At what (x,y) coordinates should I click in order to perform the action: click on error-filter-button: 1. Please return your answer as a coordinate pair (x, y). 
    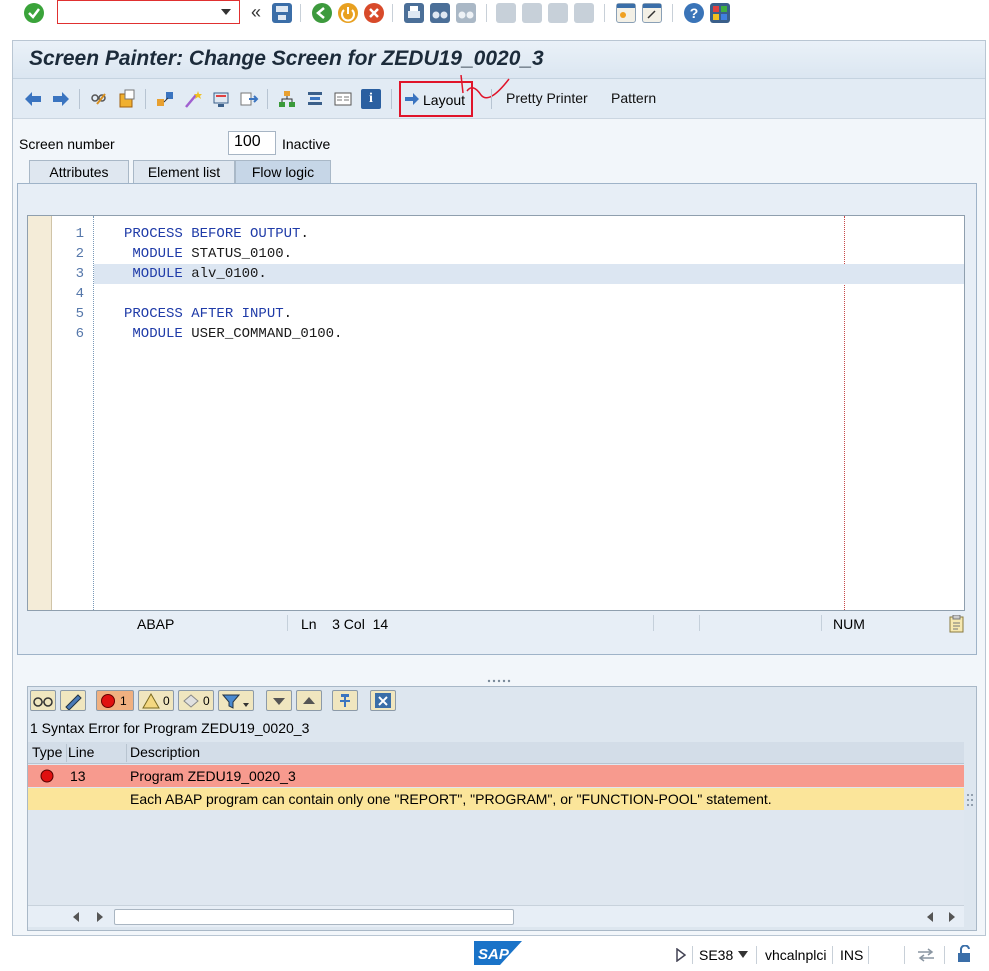
    Looking at the image, I should click on (115, 700).